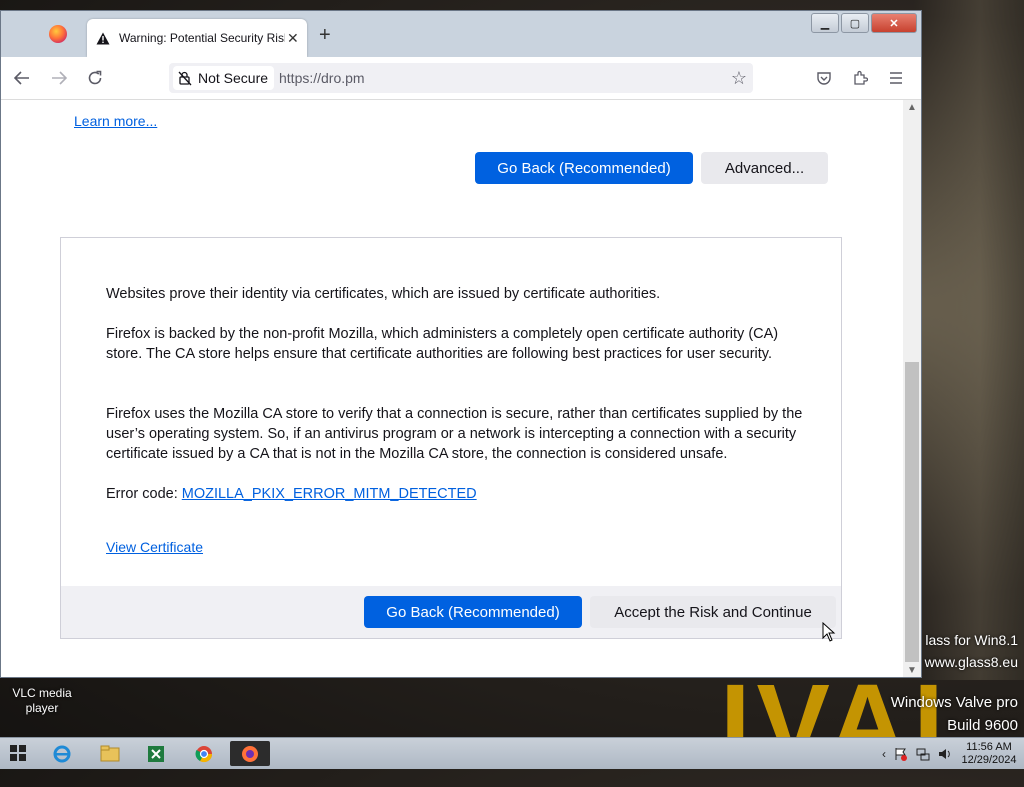  I want to click on hamburger-menu-icon, so click(896, 78).